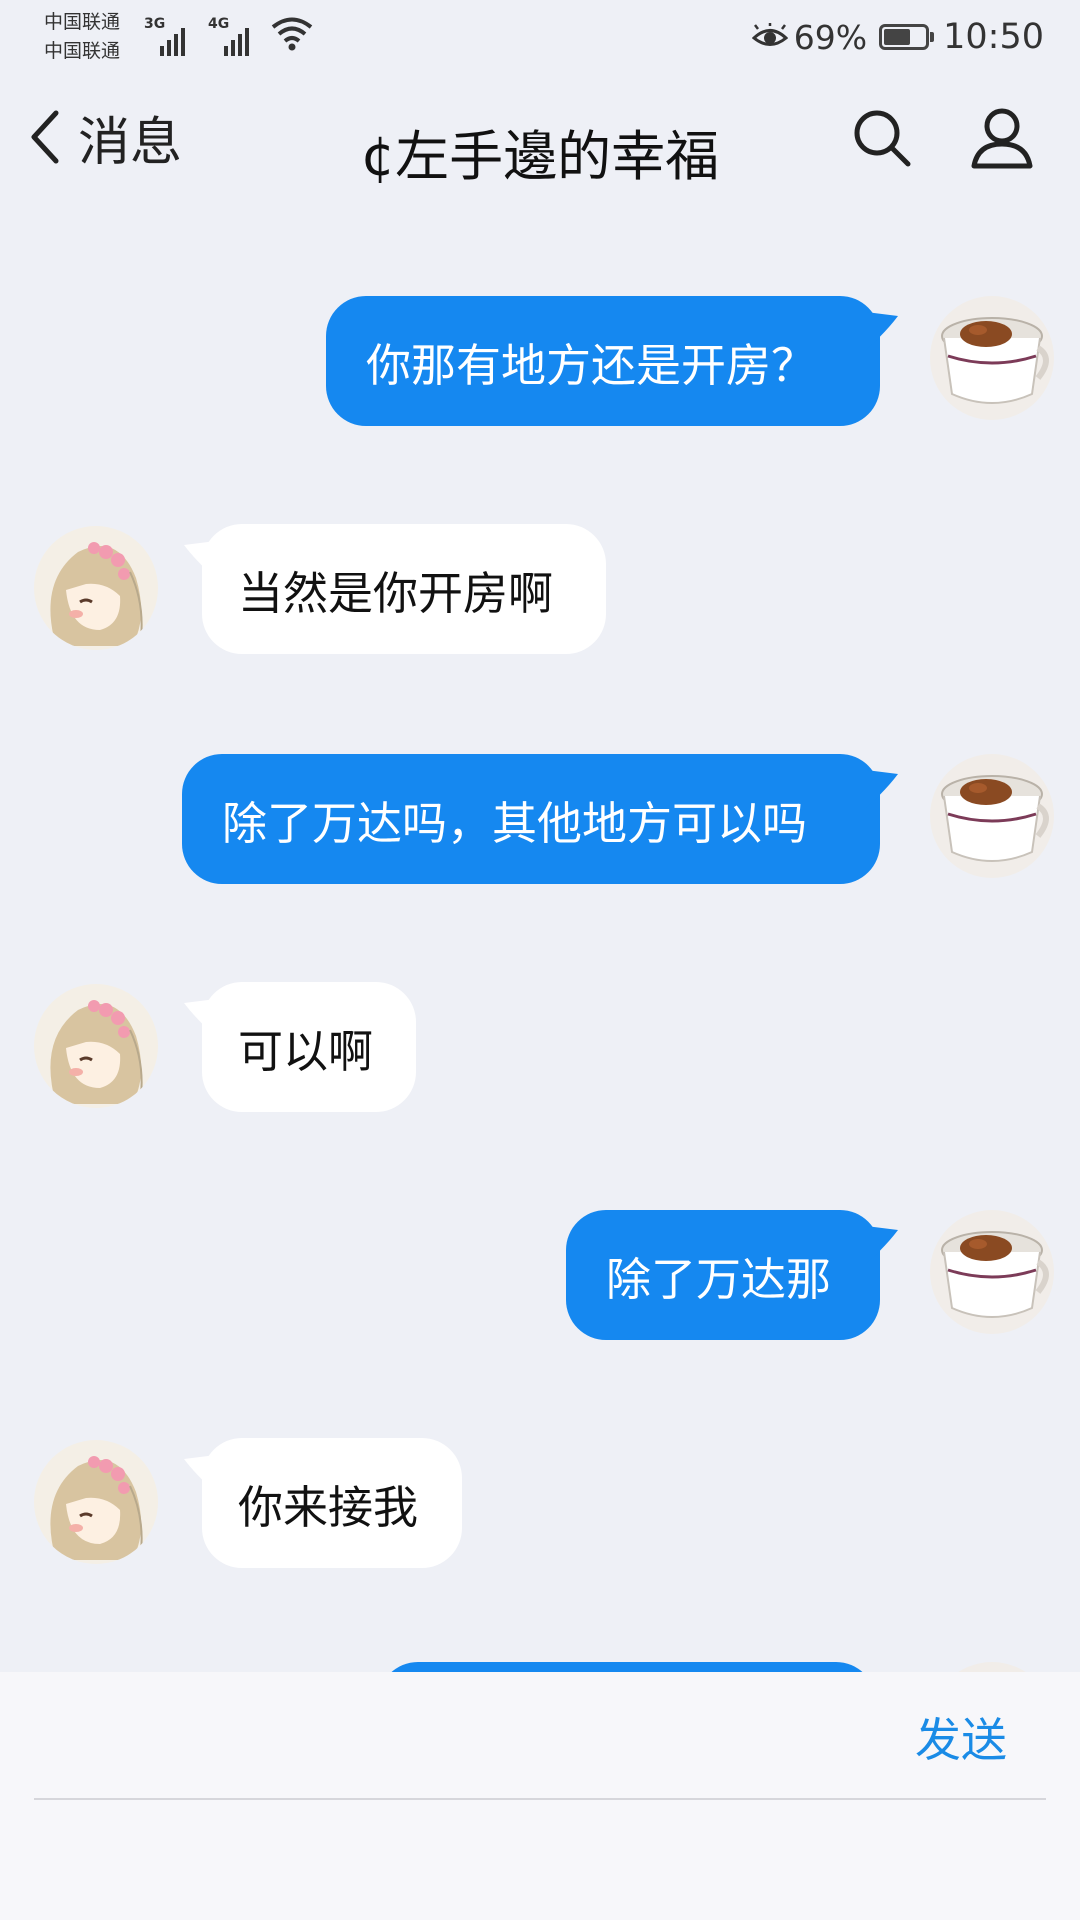 Image resolution: width=1080 pixels, height=1920 pixels. What do you see at coordinates (219, 24) in the screenshot?
I see `network-2-label: 4G` at bounding box center [219, 24].